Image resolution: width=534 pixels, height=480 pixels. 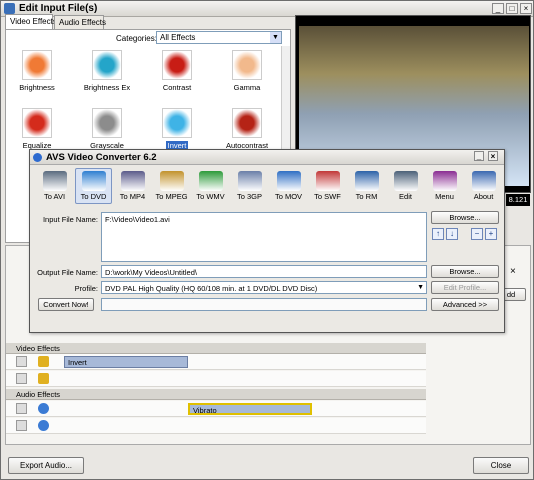 I want to click on close-button: Close, so click(x=501, y=465).